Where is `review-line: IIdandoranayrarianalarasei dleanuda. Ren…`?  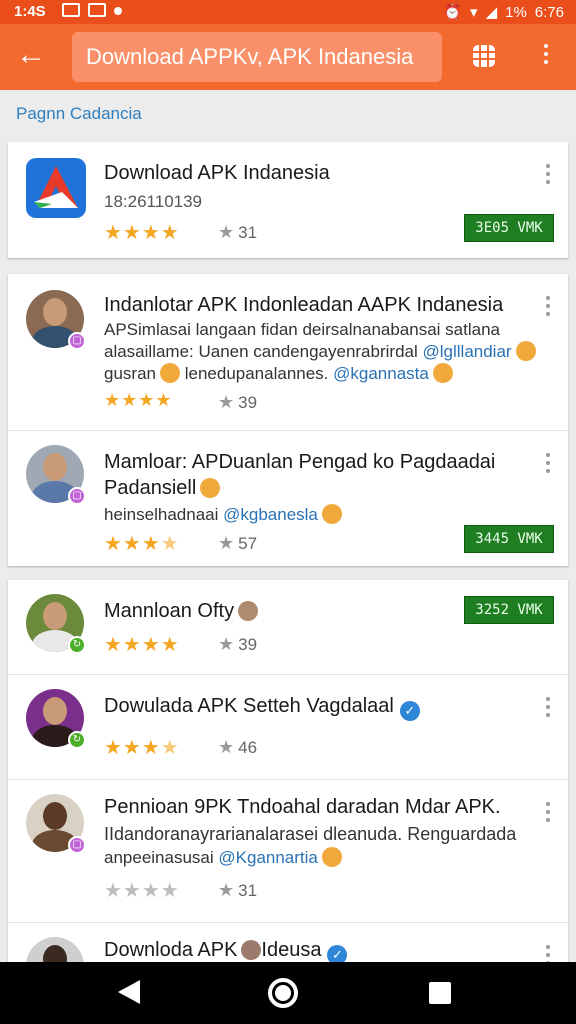
review-line: IIdandoranayrarianalarasei dleanuda. Ren… is located at coordinates (310, 834).